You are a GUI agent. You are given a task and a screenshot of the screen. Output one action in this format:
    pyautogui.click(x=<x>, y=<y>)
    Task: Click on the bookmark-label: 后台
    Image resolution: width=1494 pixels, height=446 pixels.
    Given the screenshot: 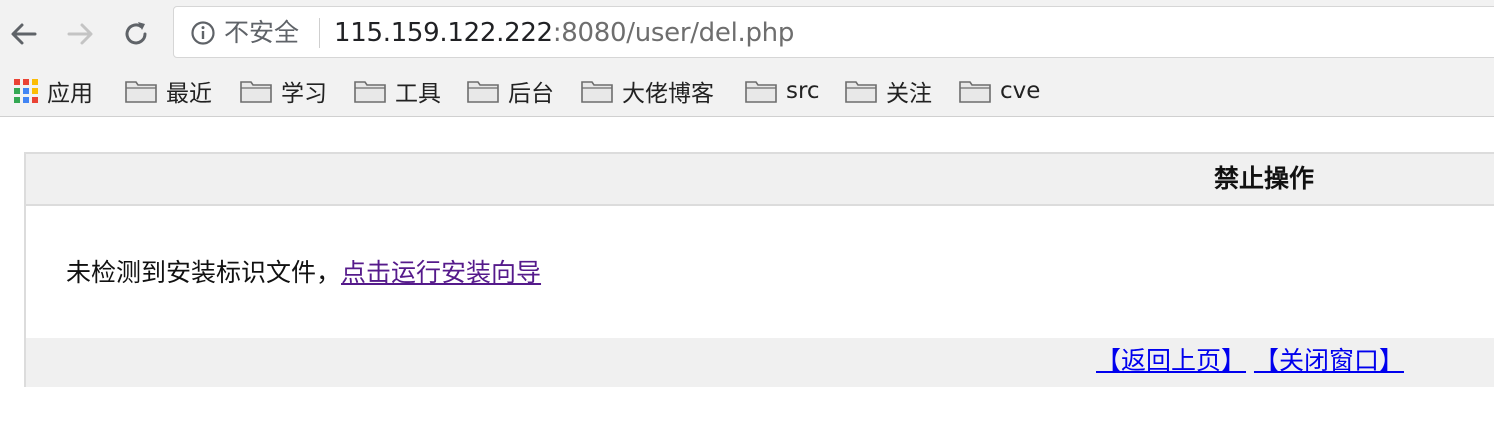 What is the action you would take?
    pyautogui.click(x=531, y=94)
    